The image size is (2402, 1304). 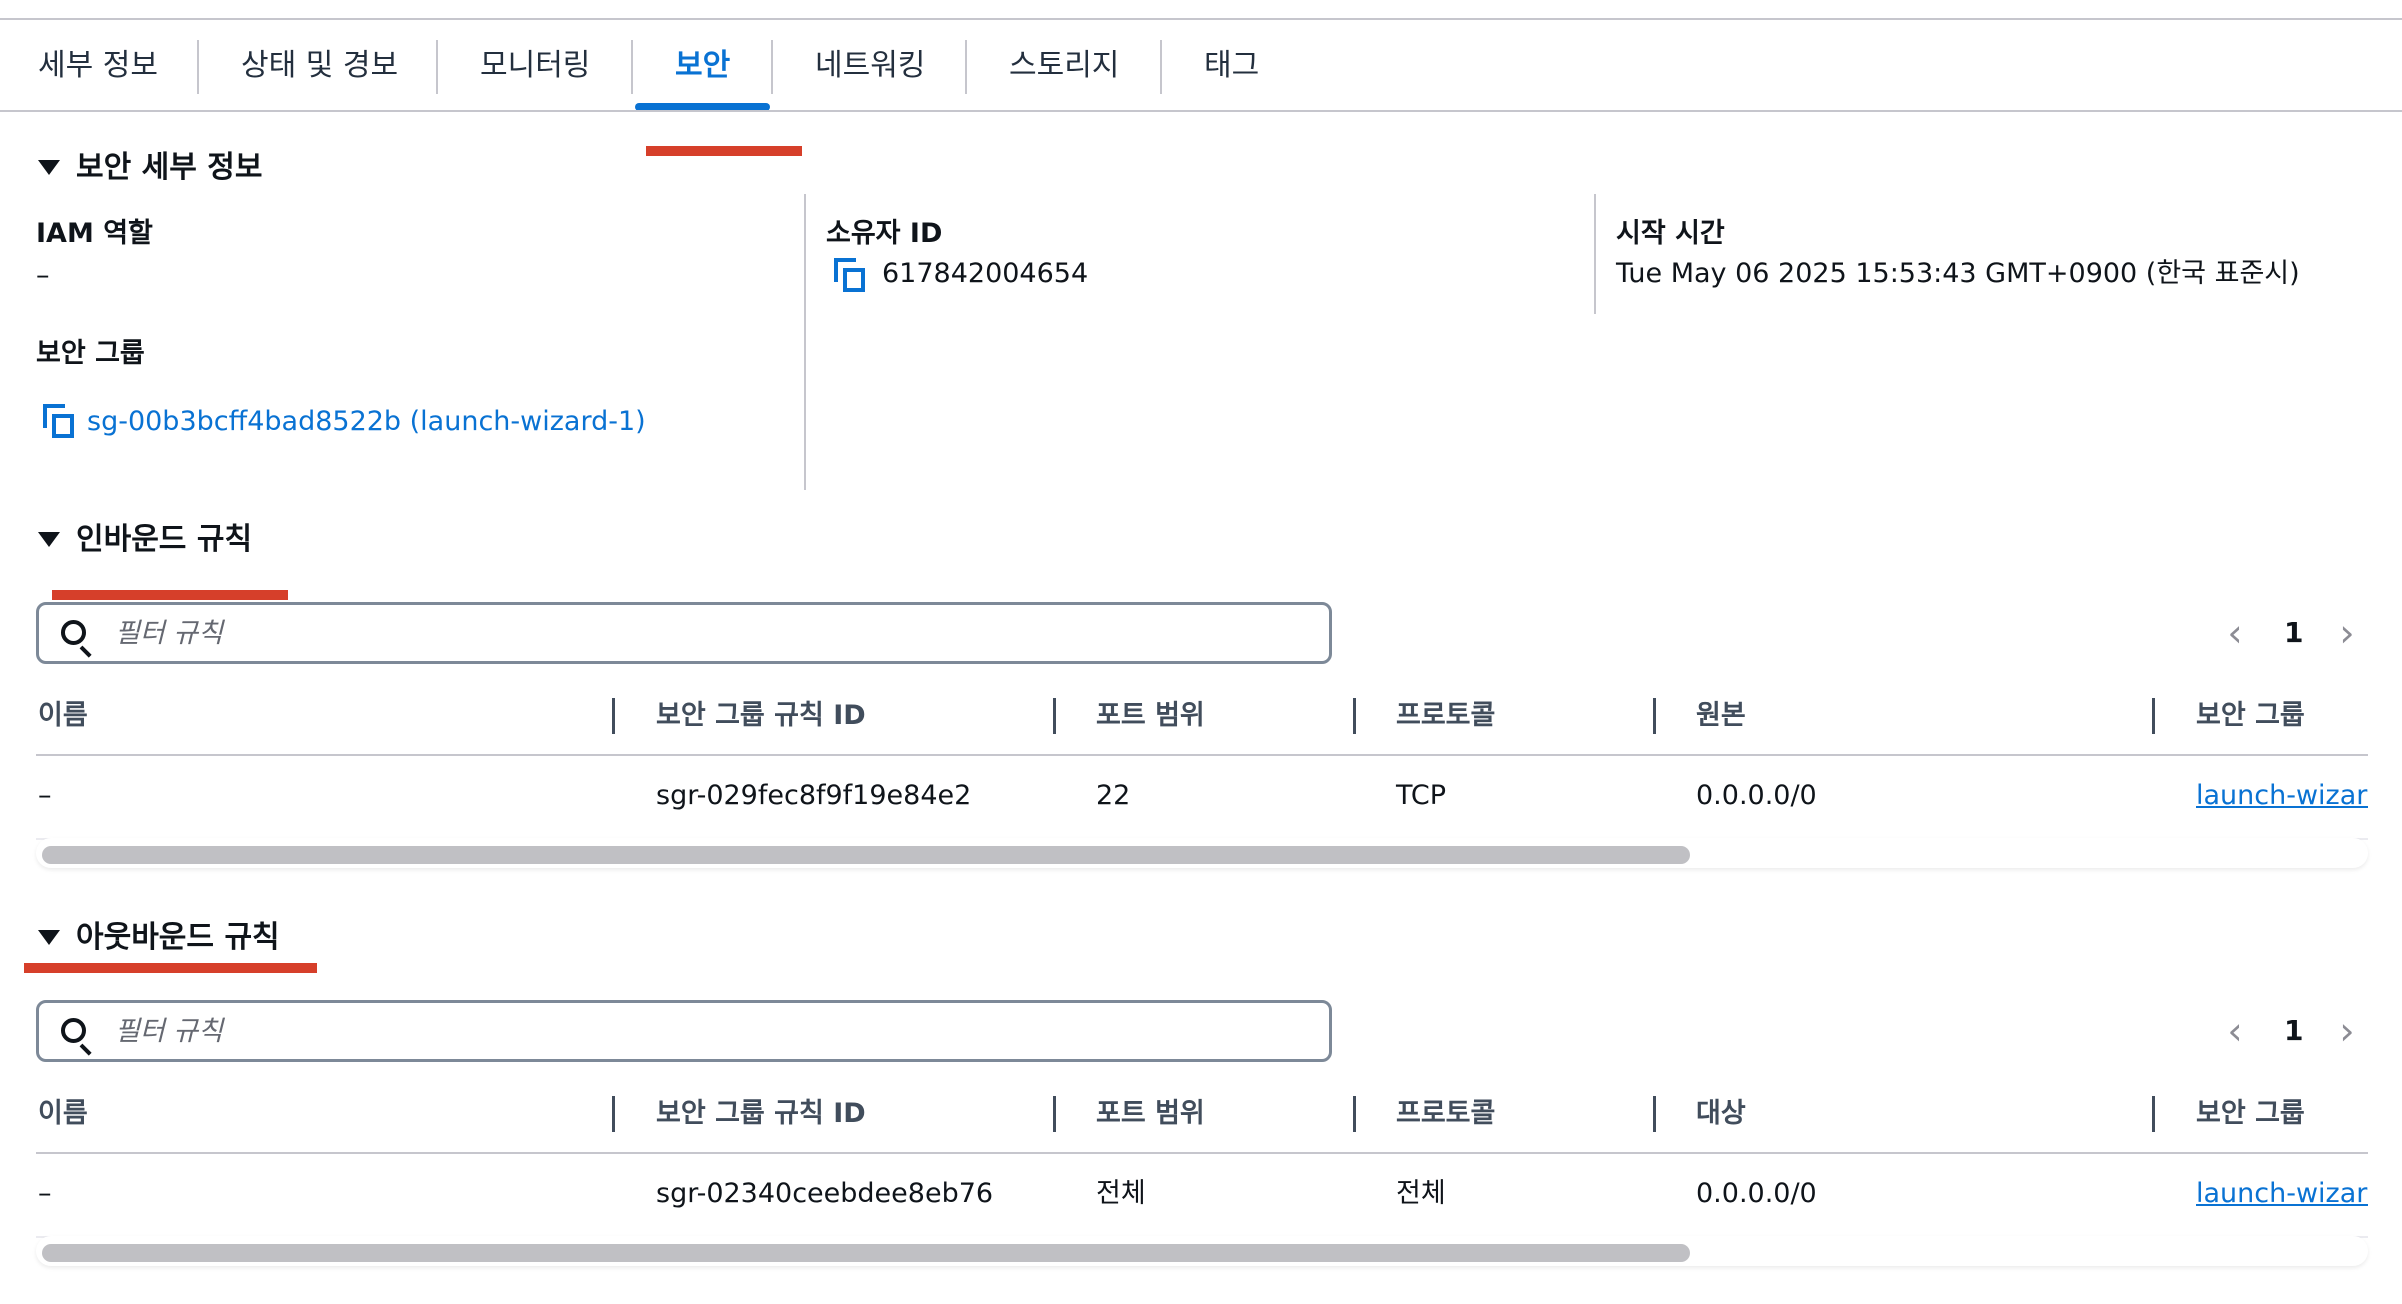 I want to click on security-group-link: sg-00b3bcff4bad8522b (launch-wizard-1), so click(x=366, y=422).